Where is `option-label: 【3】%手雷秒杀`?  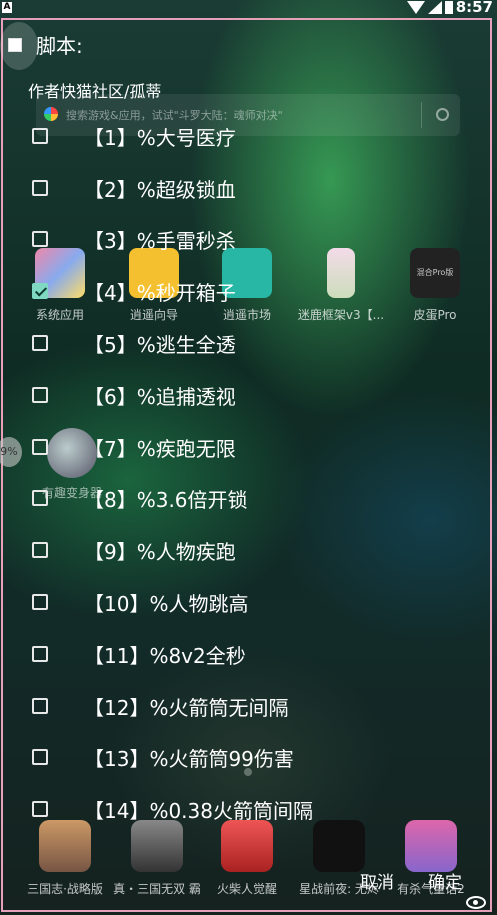
option-label: 【3】%手雷秒杀 is located at coordinates (160, 240).